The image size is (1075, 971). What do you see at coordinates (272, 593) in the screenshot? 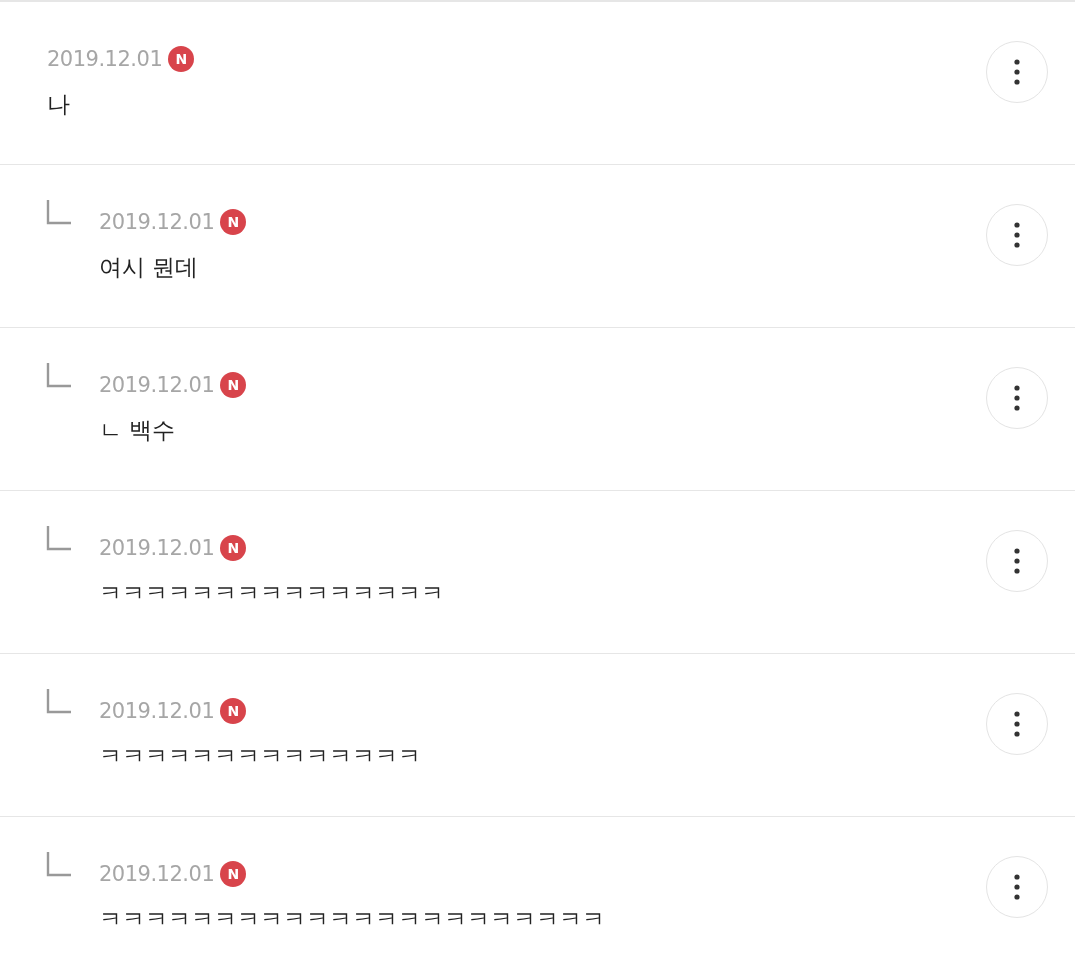
I see `comment-text: ㅋㅋㅋㅋㅋㅋㅋㅋㅋㅋㅋㅋㅋㅋㅋ` at bounding box center [272, 593].